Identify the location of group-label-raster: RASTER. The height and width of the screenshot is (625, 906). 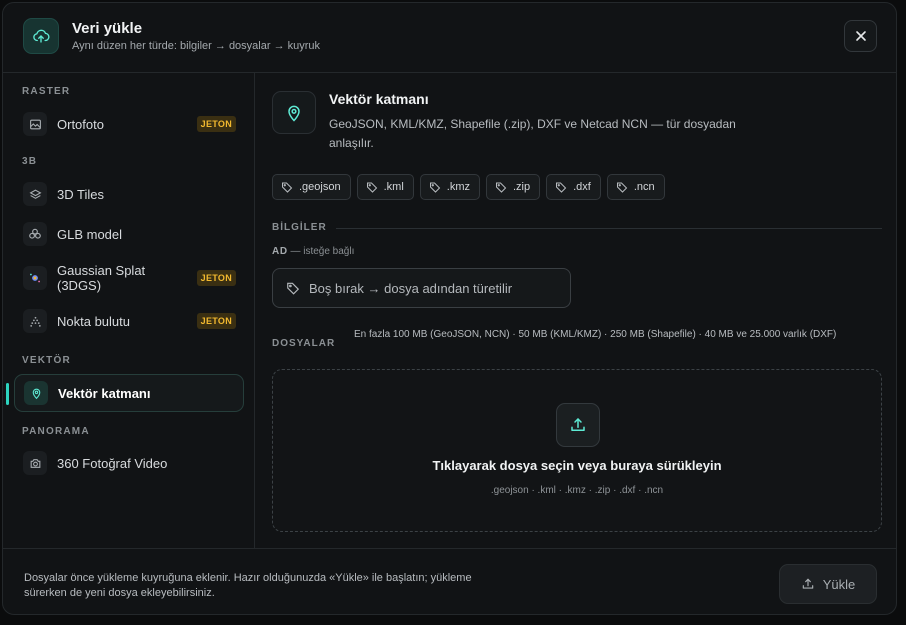
(46, 91).